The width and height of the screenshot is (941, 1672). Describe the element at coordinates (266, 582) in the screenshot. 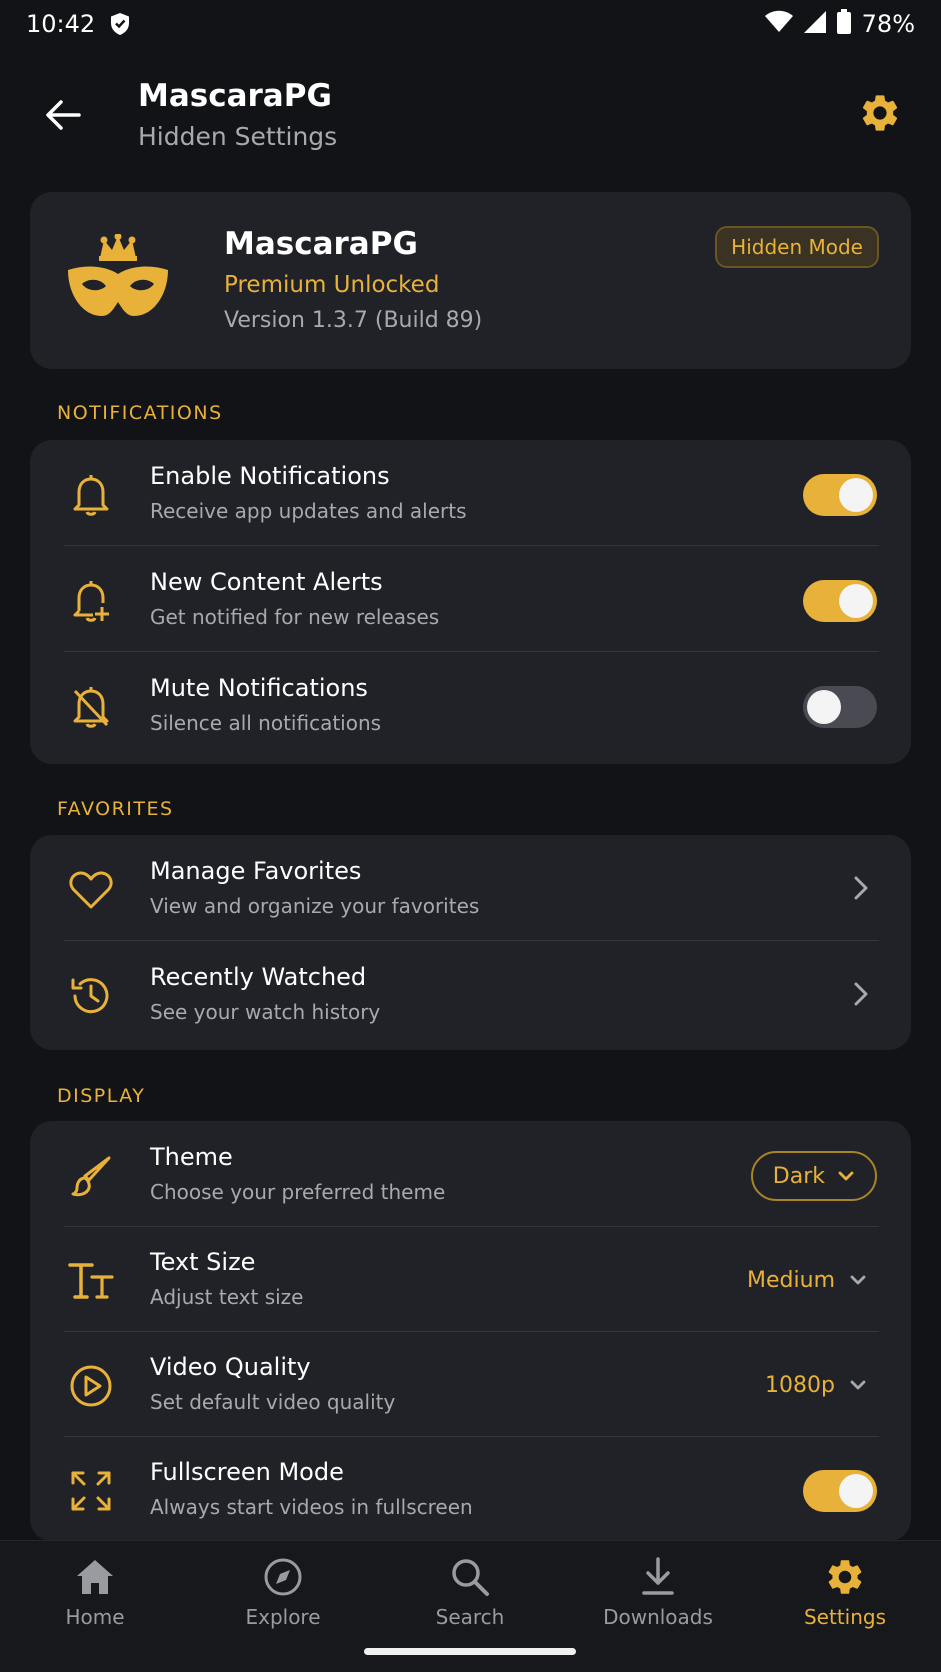

I see `row-title: New Content Alerts` at that location.